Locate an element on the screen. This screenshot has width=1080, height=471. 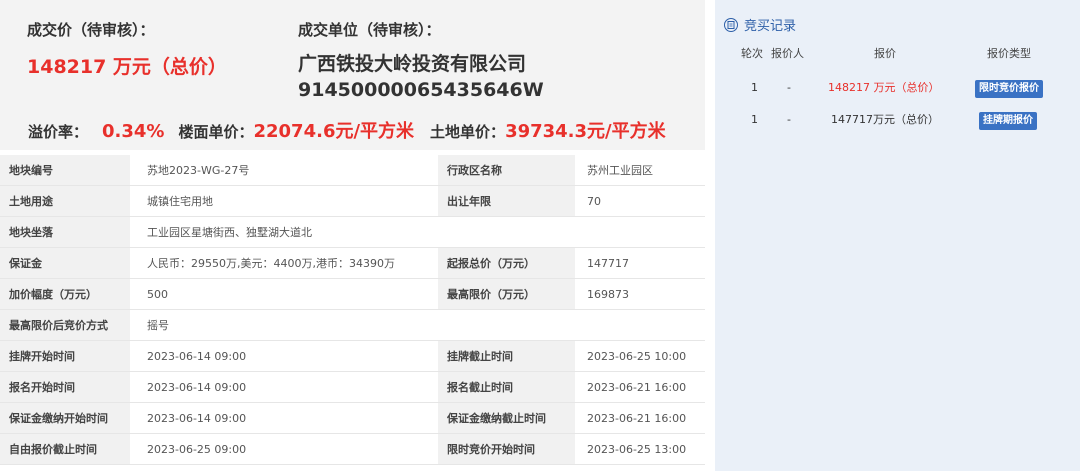
field-value: 城镇住宅用地 is located at coordinates (284, 201).